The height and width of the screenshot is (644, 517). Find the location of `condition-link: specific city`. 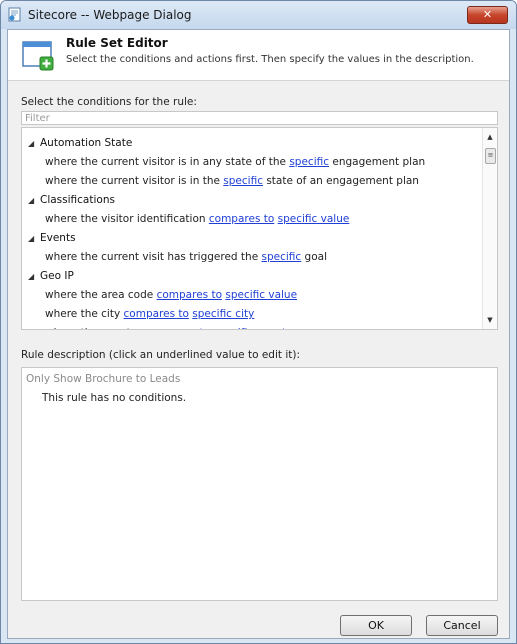

condition-link: specific city is located at coordinates (223, 314).